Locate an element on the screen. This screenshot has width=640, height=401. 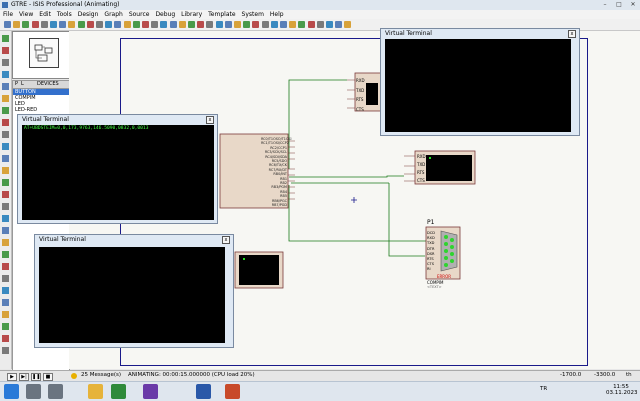
symbol-icon is located at coordinates (5, 290).